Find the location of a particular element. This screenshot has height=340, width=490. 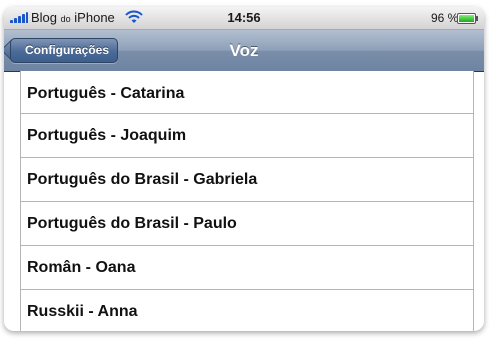

voice-item-roman-oana: Român - Oana is located at coordinates (247, 268).